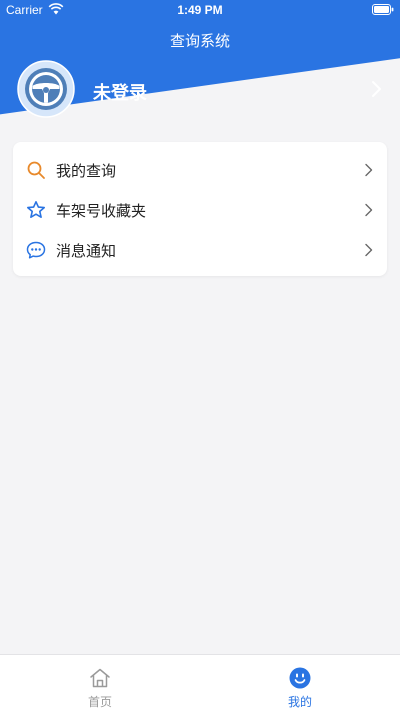  I want to click on tab-label: 首页, so click(99, 702).